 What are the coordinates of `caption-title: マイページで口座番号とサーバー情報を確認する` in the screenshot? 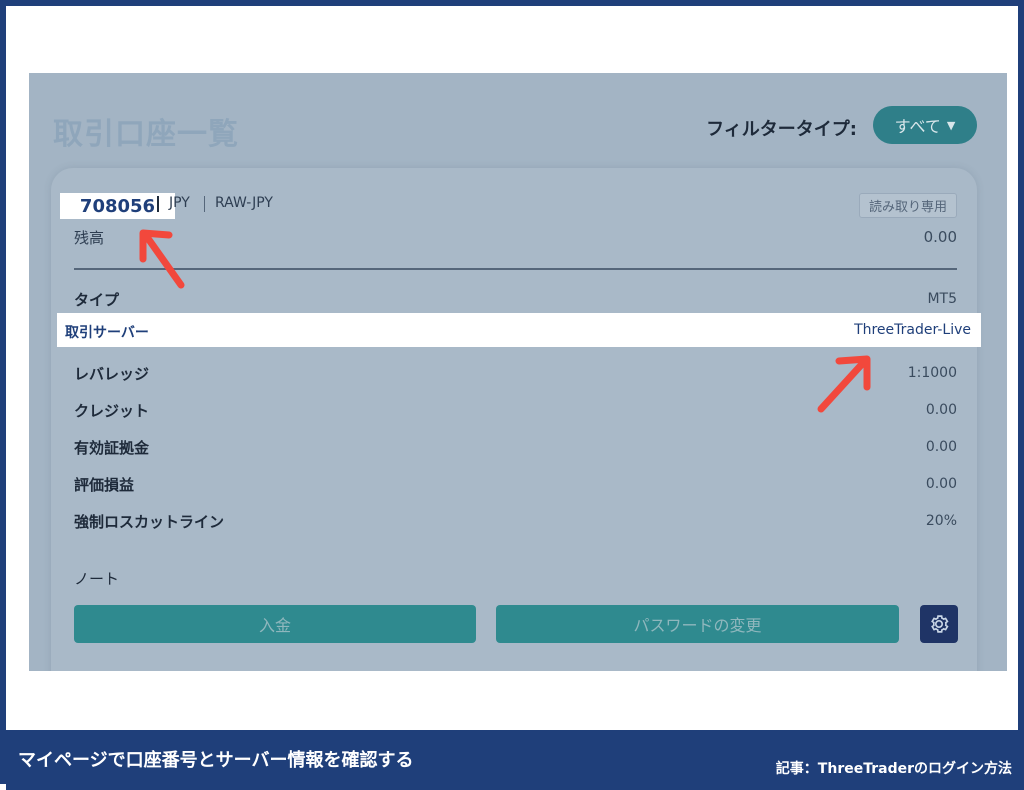 It's located at (216, 760).